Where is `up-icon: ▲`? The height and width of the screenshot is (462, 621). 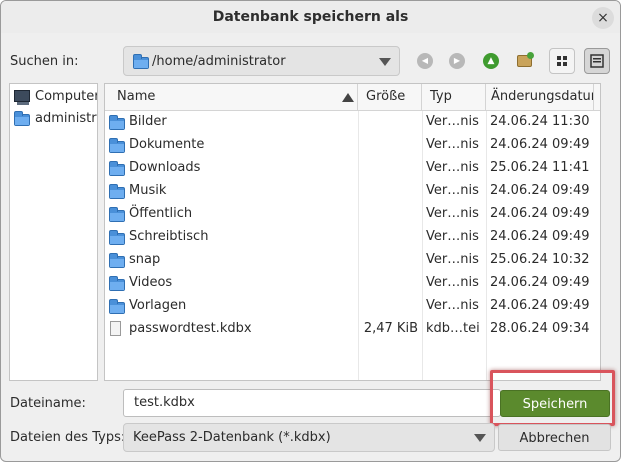
up-icon: ▲ is located at coordinates (491, 61).